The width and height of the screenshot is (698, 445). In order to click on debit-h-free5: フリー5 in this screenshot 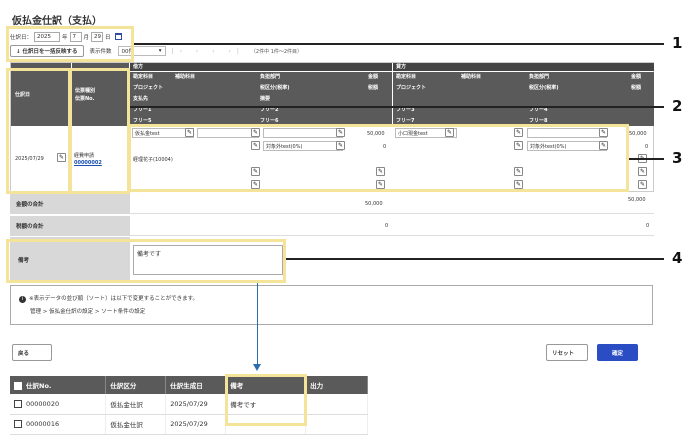, I will do `click(142, 121)`.